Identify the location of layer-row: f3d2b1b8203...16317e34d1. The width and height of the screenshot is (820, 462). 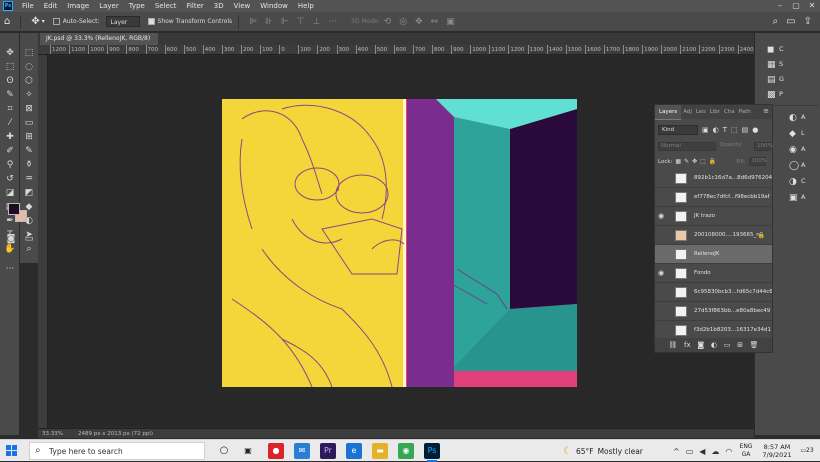
(713, 329).